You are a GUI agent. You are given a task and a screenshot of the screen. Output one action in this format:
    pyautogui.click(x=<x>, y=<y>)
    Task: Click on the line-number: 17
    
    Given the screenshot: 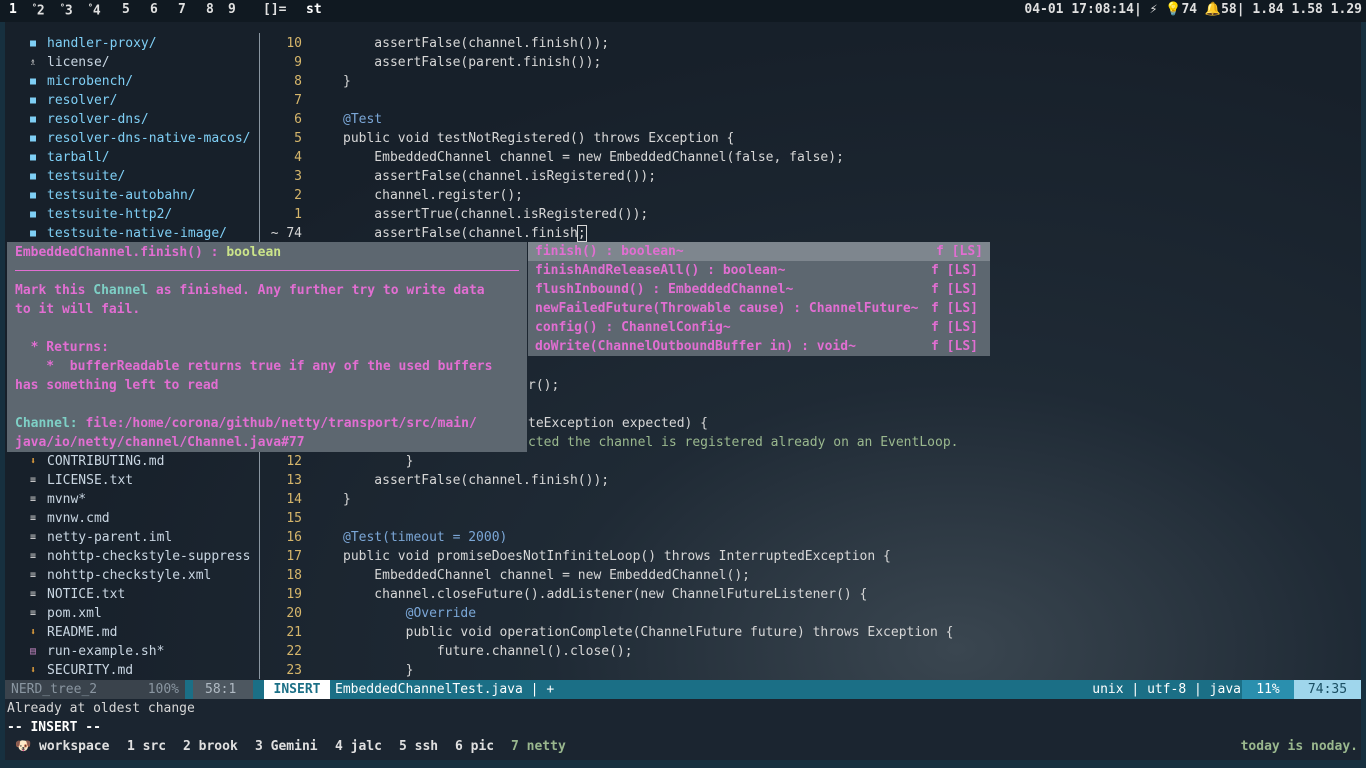 What is the action you would take?
    pyautogui.click(x=294, y=556)
    